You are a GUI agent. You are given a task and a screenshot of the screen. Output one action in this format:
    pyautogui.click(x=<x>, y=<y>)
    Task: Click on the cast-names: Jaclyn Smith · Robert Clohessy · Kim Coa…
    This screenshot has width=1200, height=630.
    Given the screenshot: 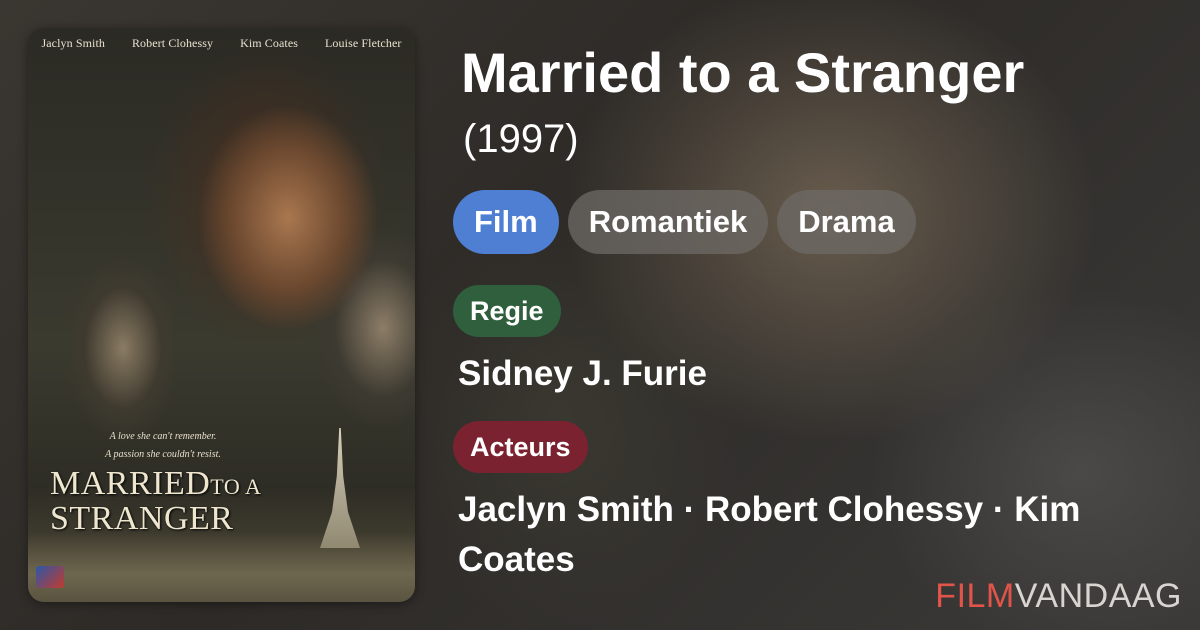 What is the action you would take?
    pyautogui.click(x=769, y=534)
    